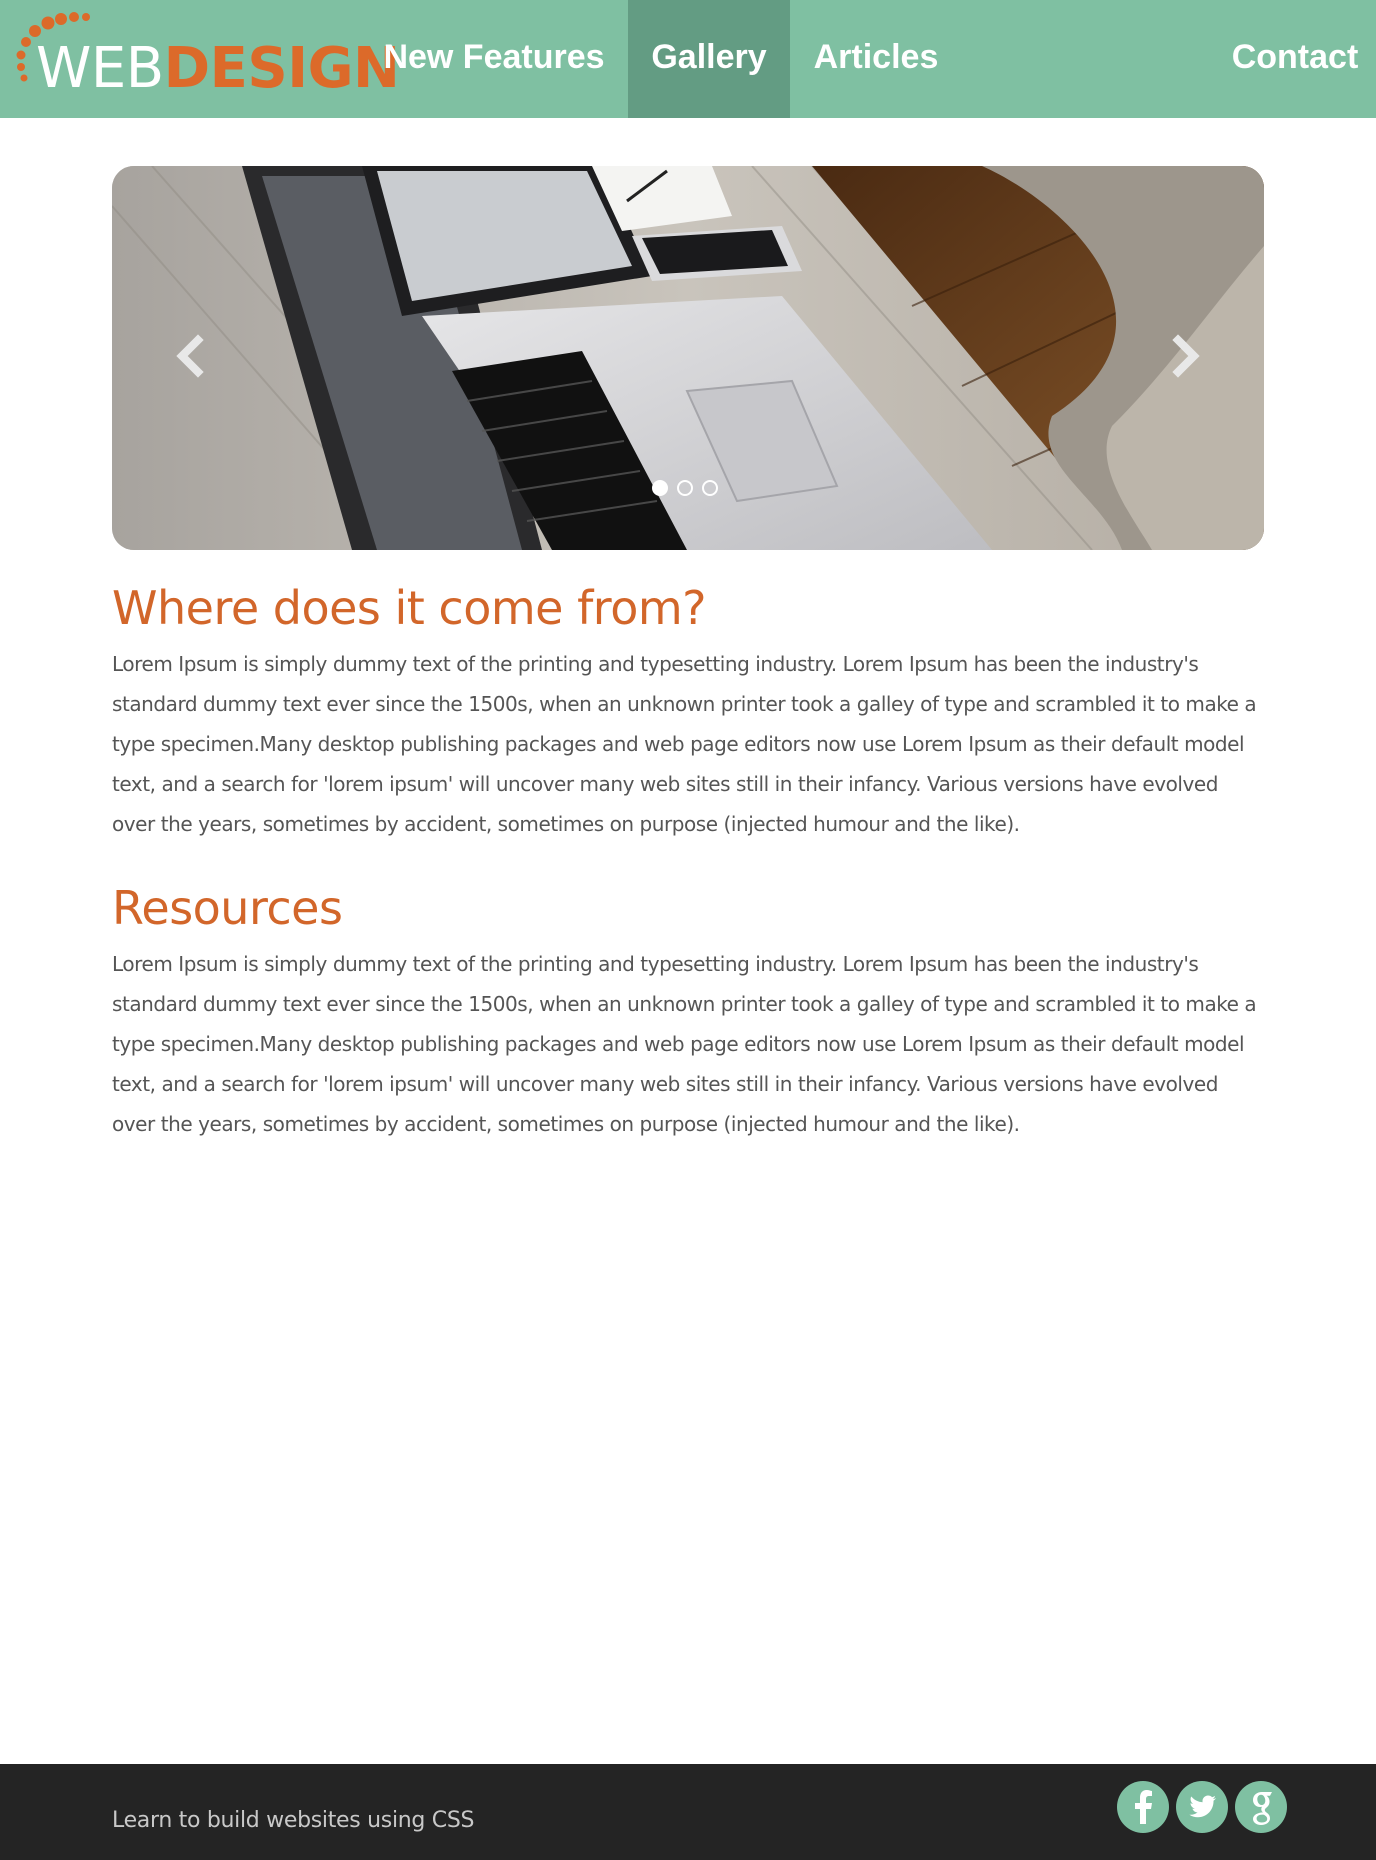 The height and width of the screenshot is (1860, 1376). I want to click on nav-articles: Articles, so click(876, 59).